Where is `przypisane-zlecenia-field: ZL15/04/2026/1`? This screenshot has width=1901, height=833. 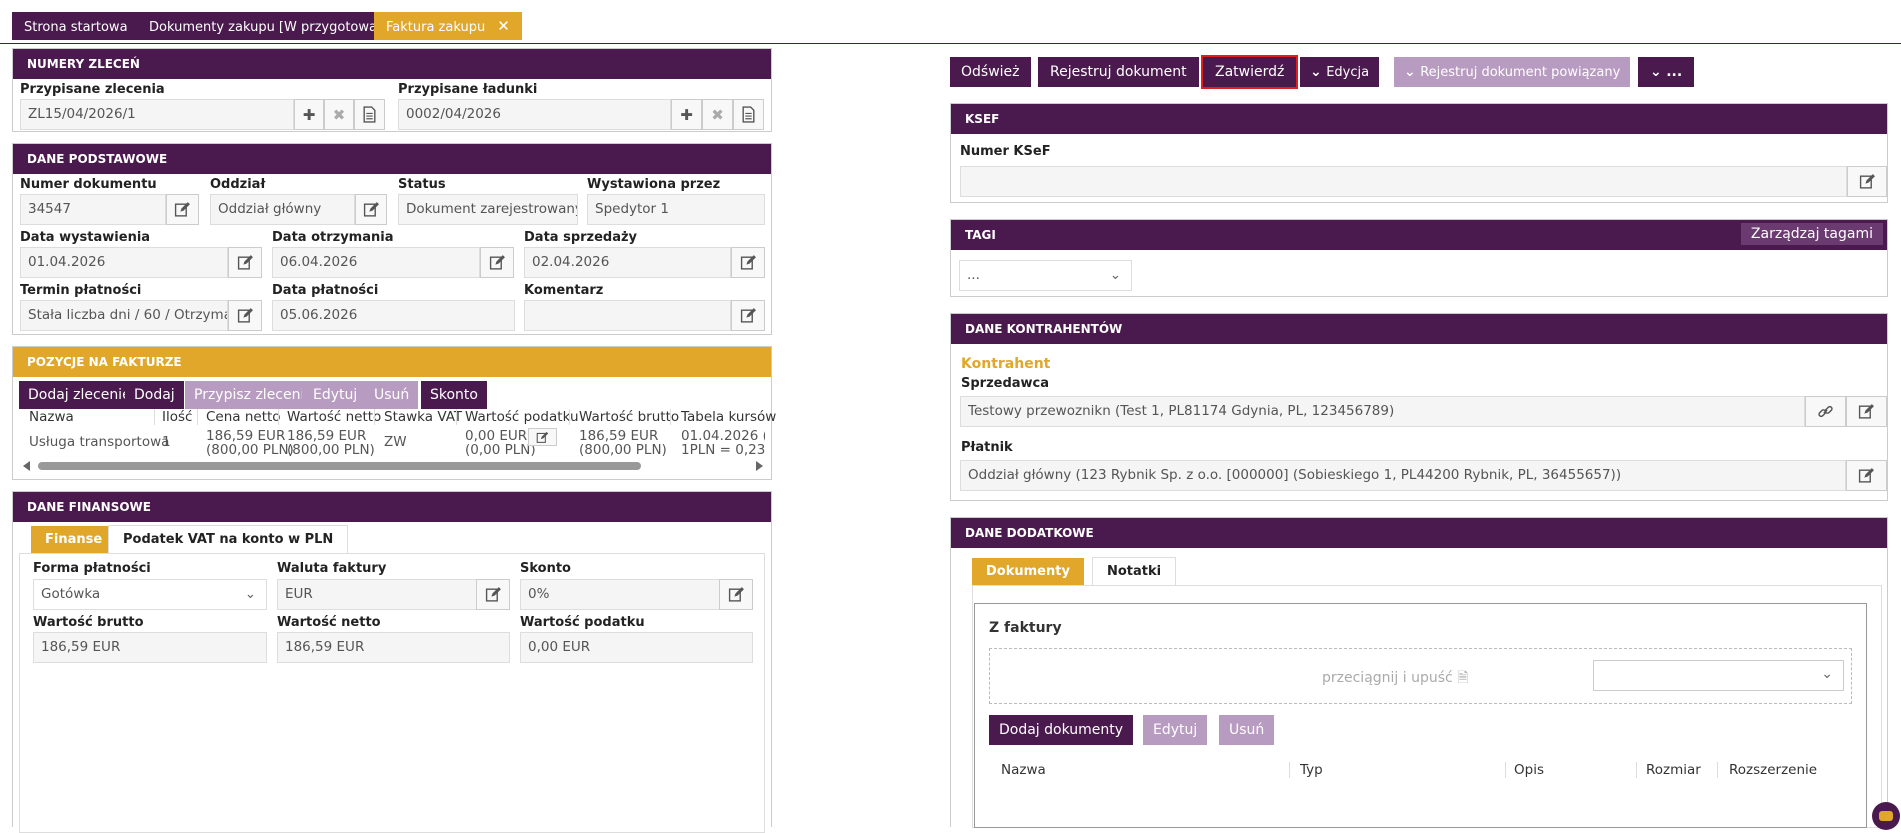
przypisane-zlecenia-field: ZL15/04/2026/1 is located at coordinates (157, 114).